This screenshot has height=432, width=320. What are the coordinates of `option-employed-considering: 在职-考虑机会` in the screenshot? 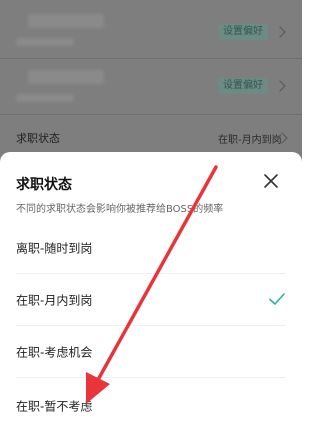 It's located at (151, 352).